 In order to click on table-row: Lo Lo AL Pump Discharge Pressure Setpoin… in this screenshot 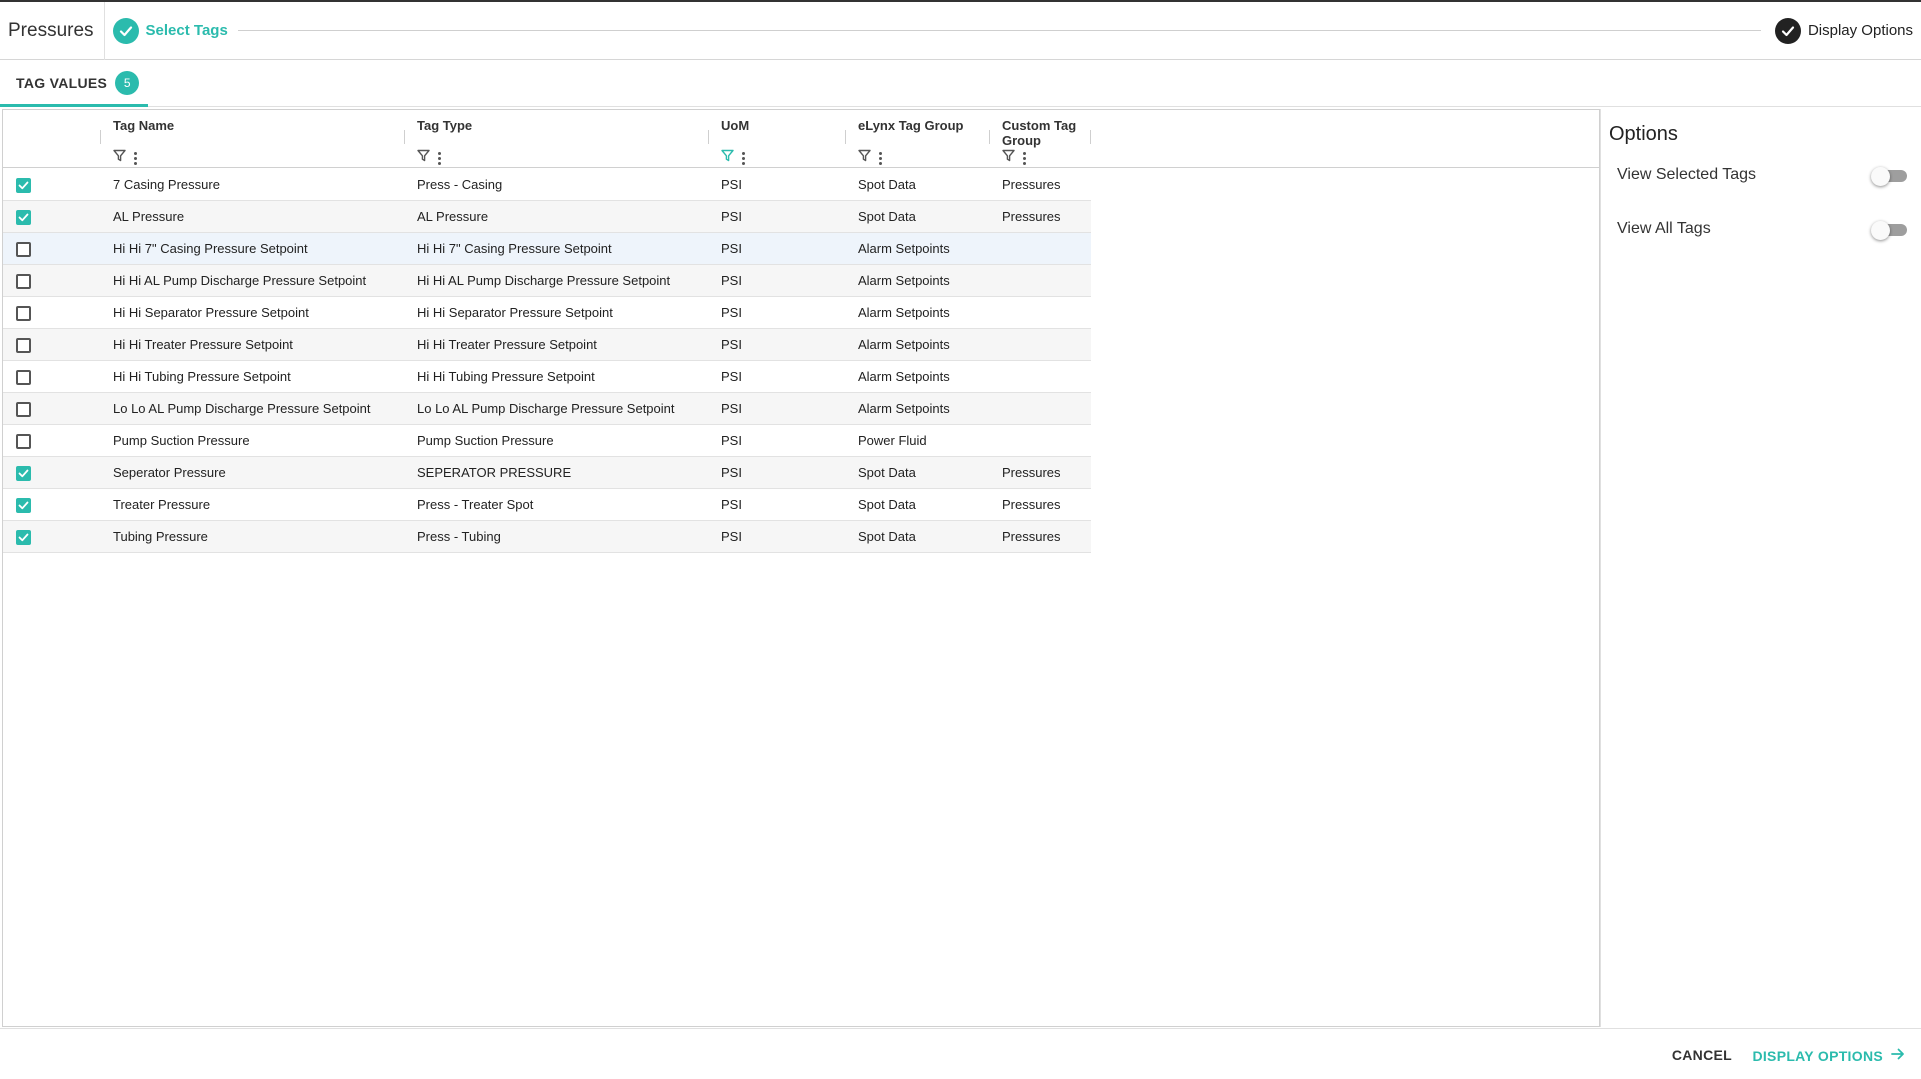, I will do `click(547, 409)`.